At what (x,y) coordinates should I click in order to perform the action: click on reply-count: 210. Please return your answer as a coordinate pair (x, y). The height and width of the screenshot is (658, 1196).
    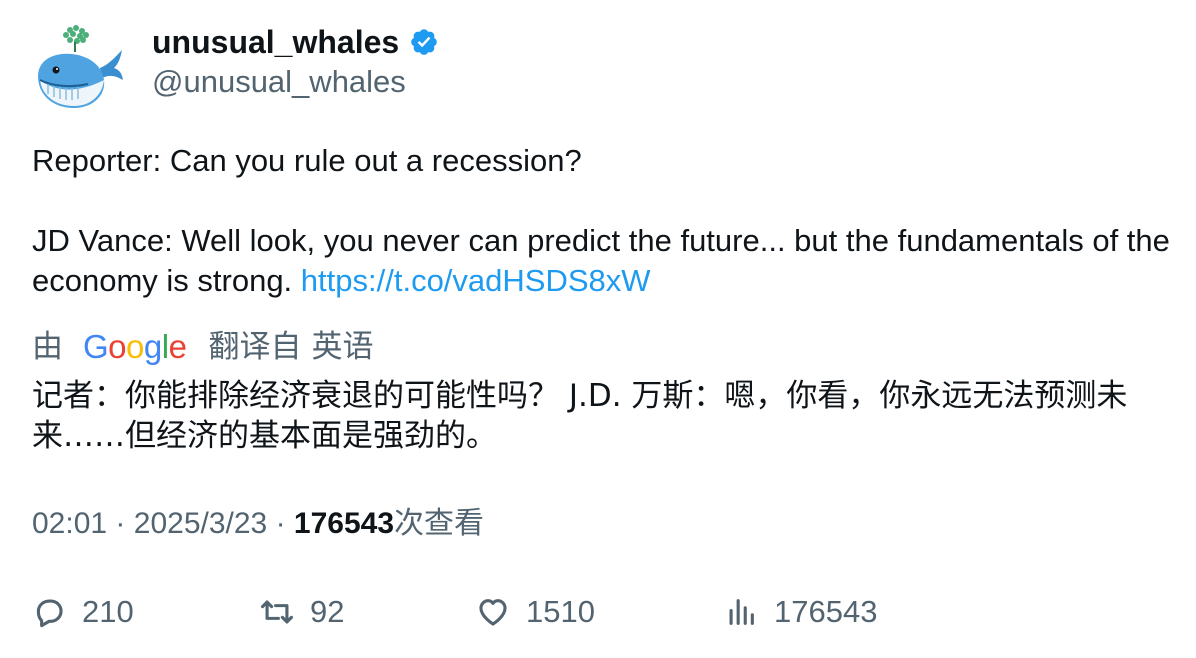
    Looking at the image, I should click on (108, 611).